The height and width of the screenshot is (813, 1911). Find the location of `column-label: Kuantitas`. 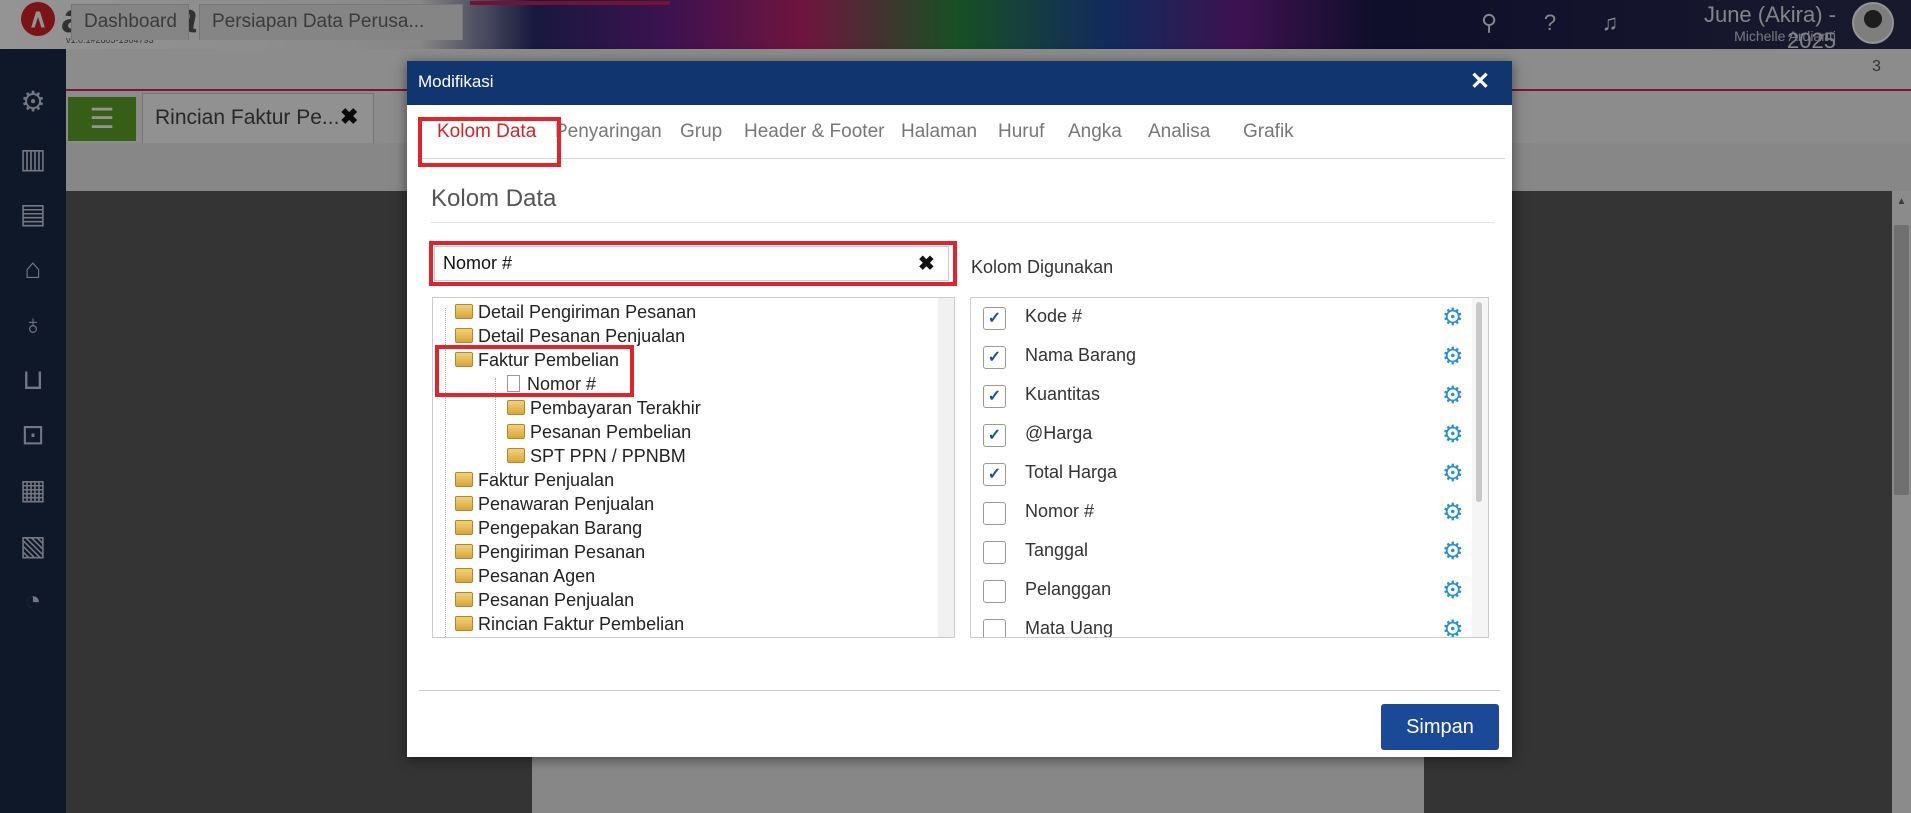

column-label: Kuantitas is located at coordinates (1063, 394).